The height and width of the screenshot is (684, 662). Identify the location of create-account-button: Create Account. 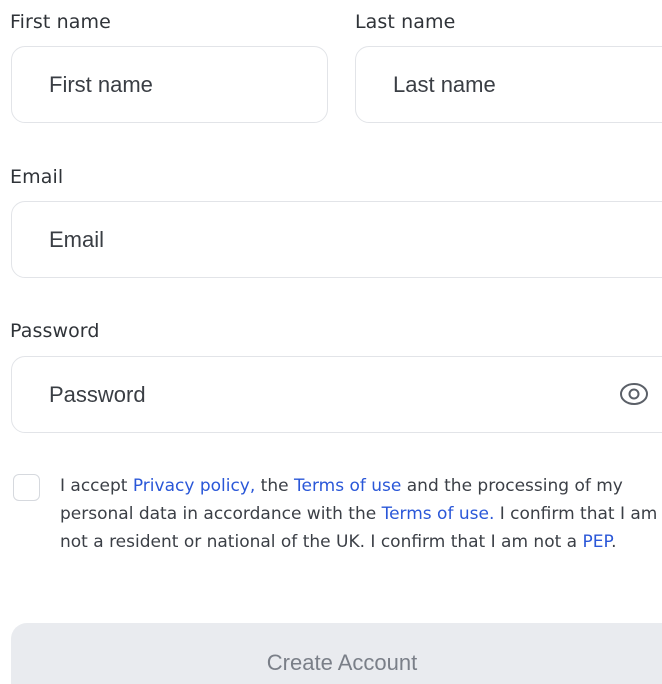
(336, 653).